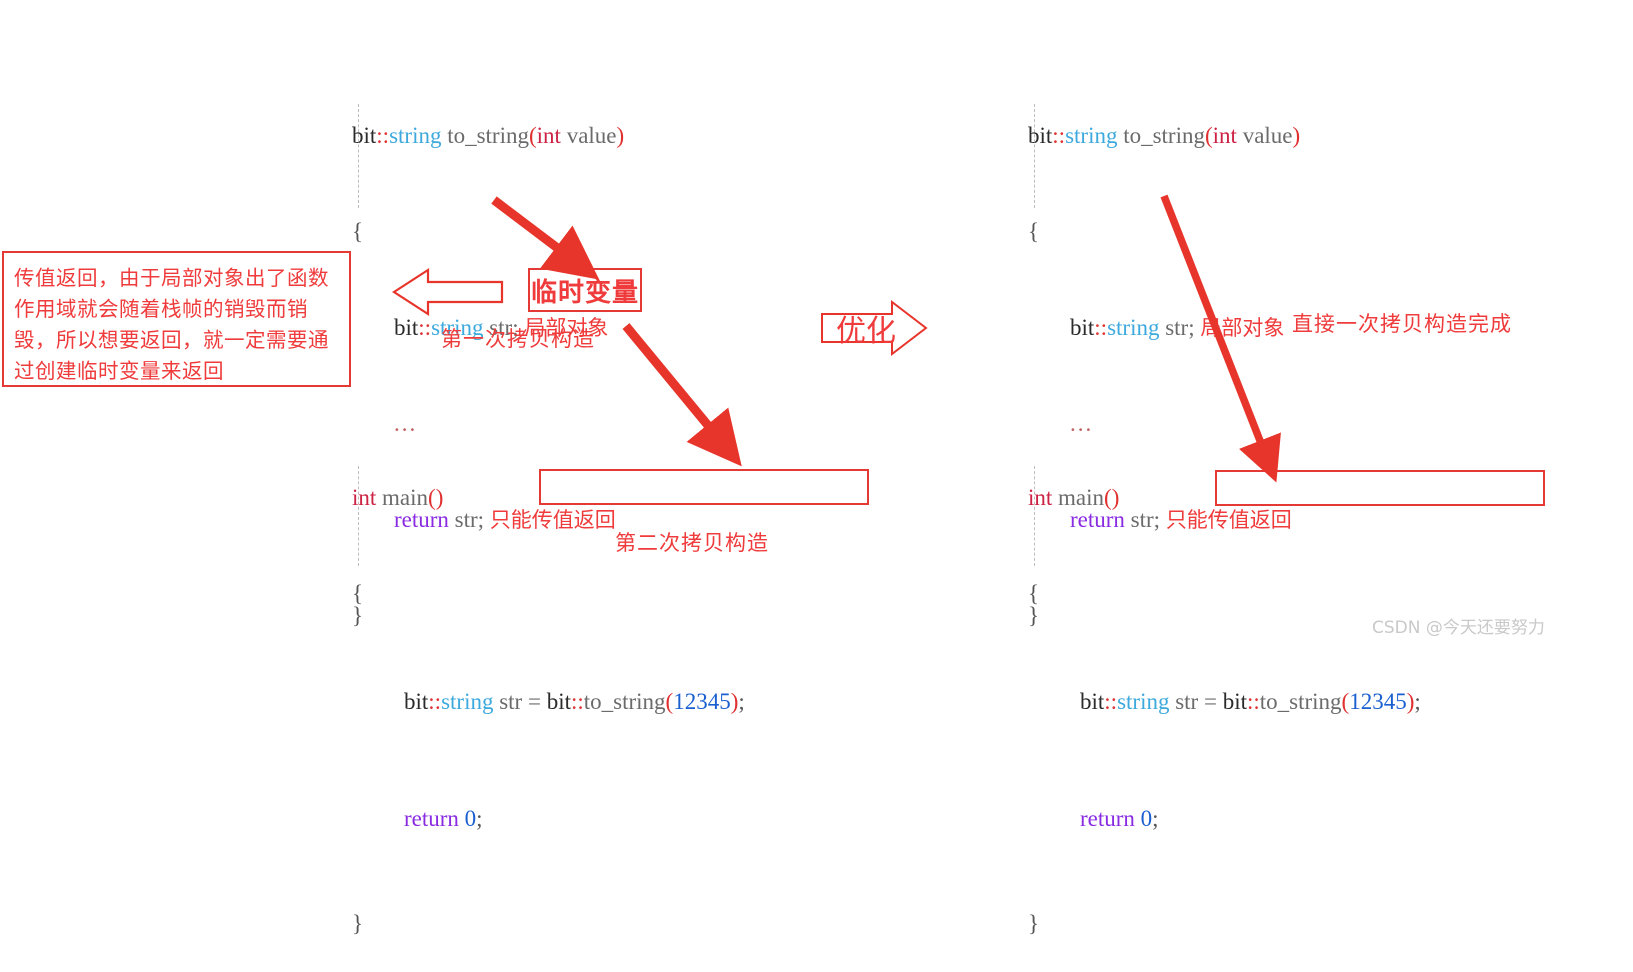 Image resolution: width=1633 pixels, height=972 pixels. What do you see at coordinates (518, 339) in the screenshot?
I see `first-copy-construction-label: 第一次拷贝构造` at bounding box center [518, 339].